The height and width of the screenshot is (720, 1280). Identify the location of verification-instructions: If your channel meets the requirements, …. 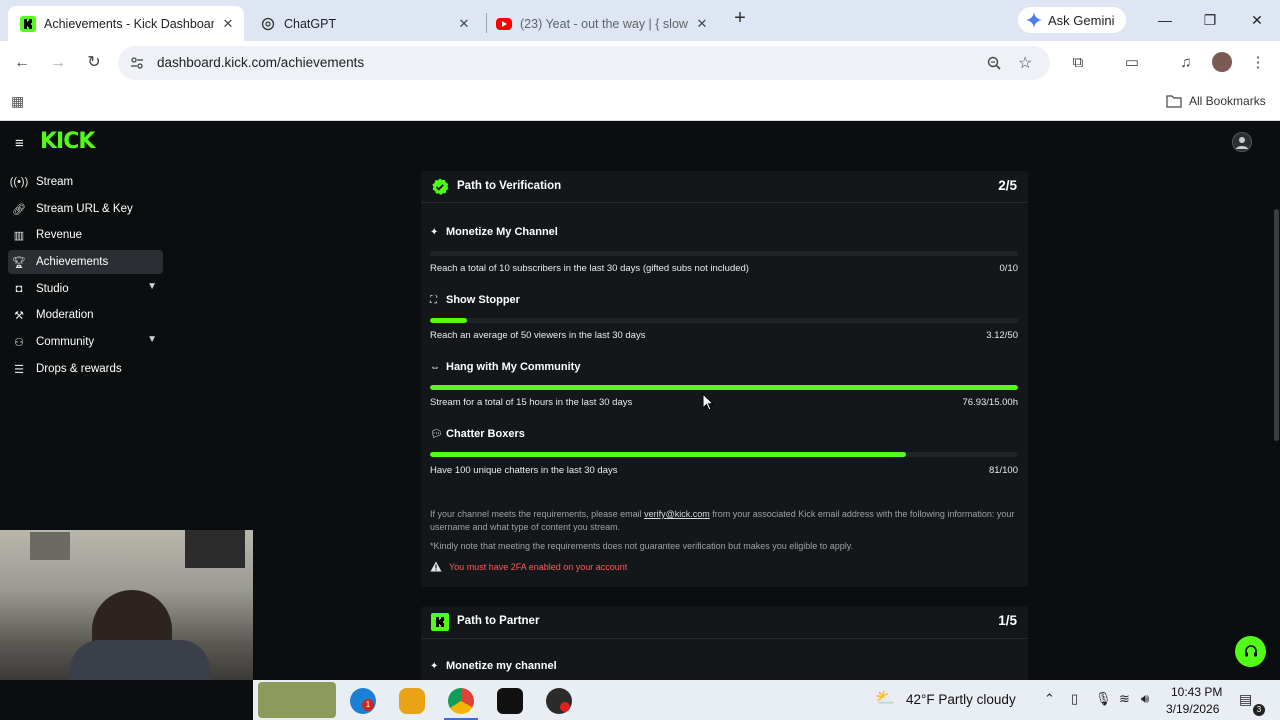
(725, 521).